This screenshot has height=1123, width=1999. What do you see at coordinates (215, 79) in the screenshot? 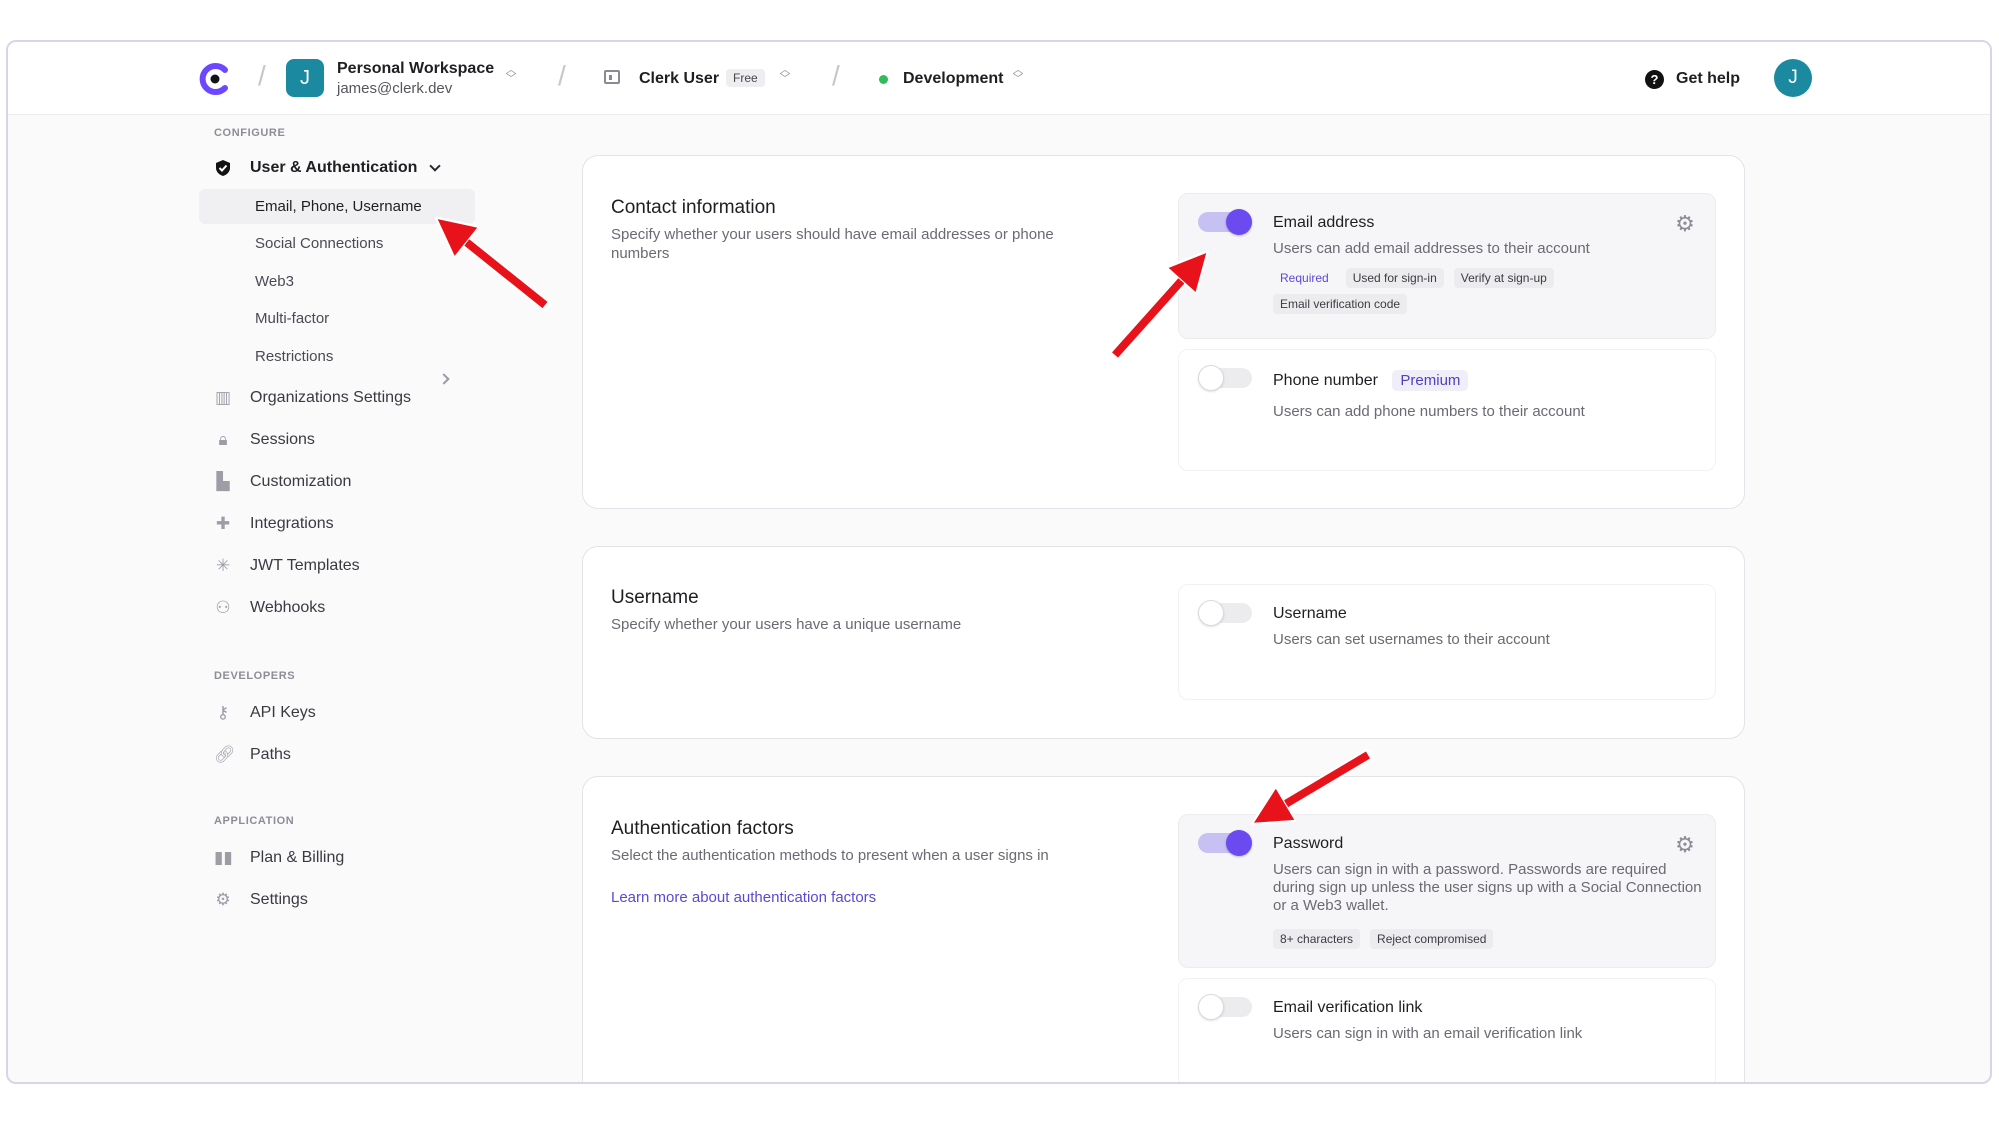
I see `clerk-logo-icon` at bounding box center [215, 79].